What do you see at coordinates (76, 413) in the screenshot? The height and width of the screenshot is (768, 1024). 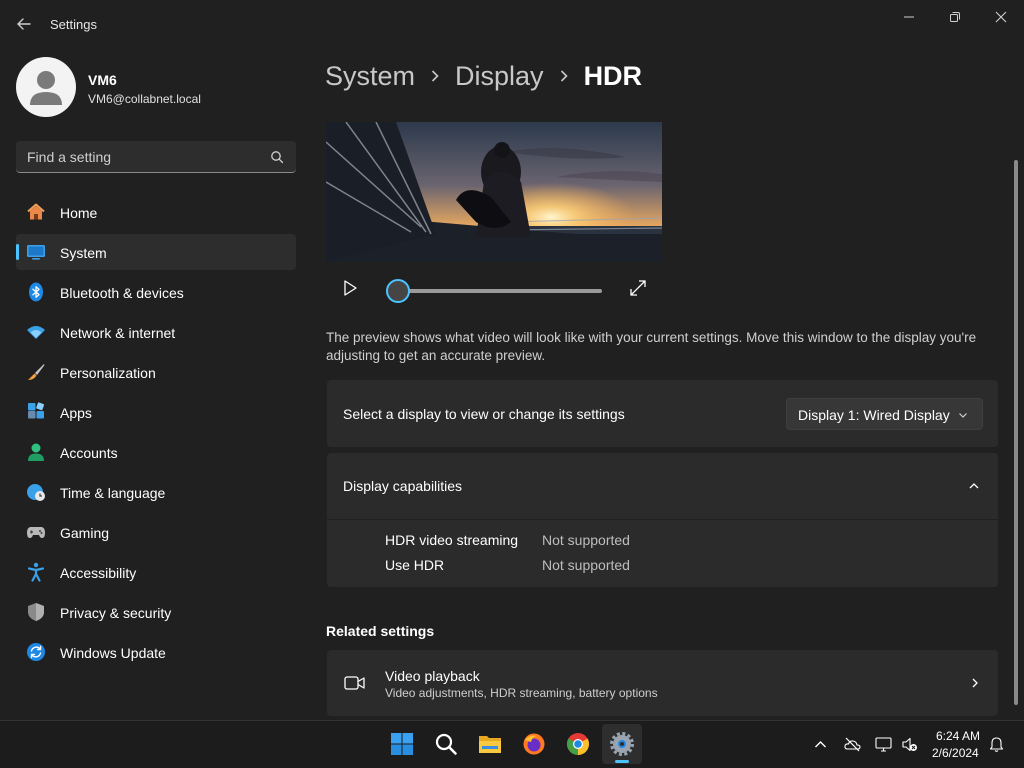 I see `sidebar-item-label: Apps` at bounding box center [76, 413].